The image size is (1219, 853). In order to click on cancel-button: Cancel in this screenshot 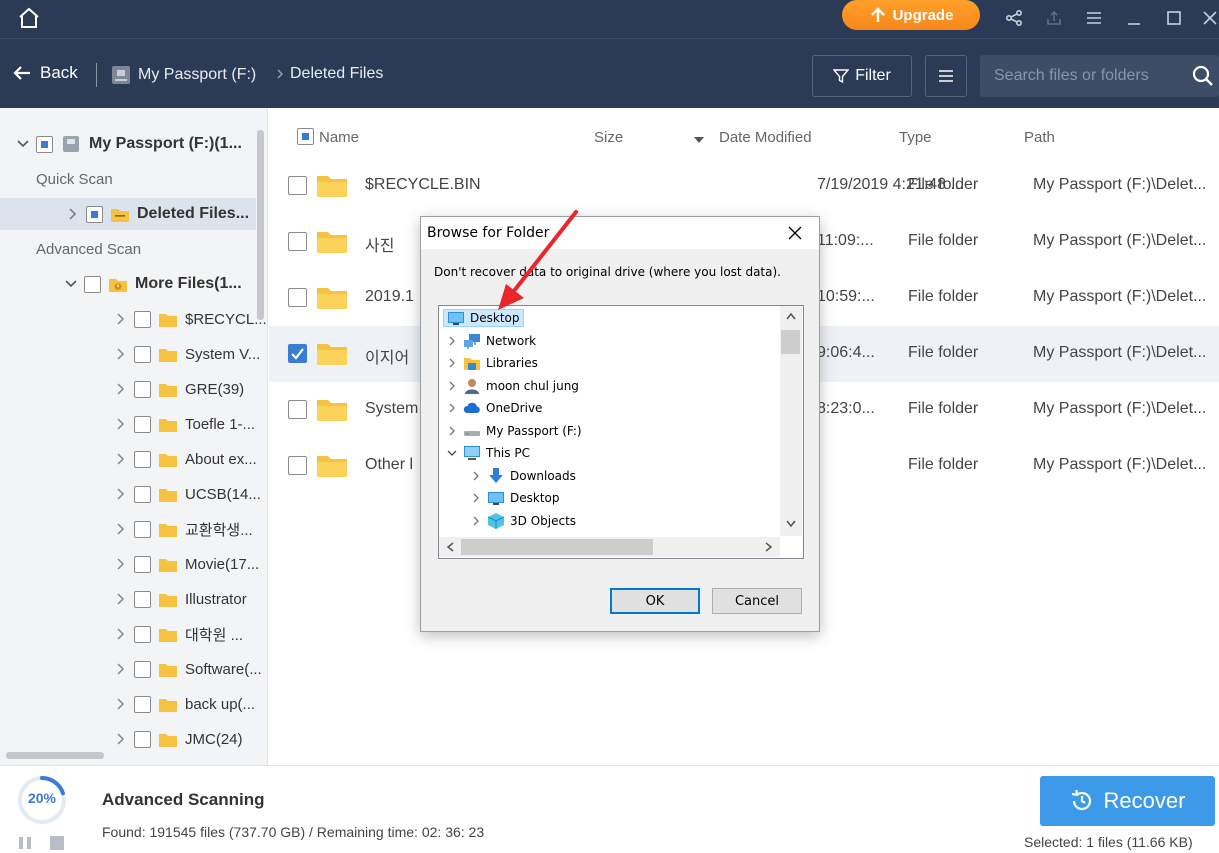, I will do `click(757, 601)`.